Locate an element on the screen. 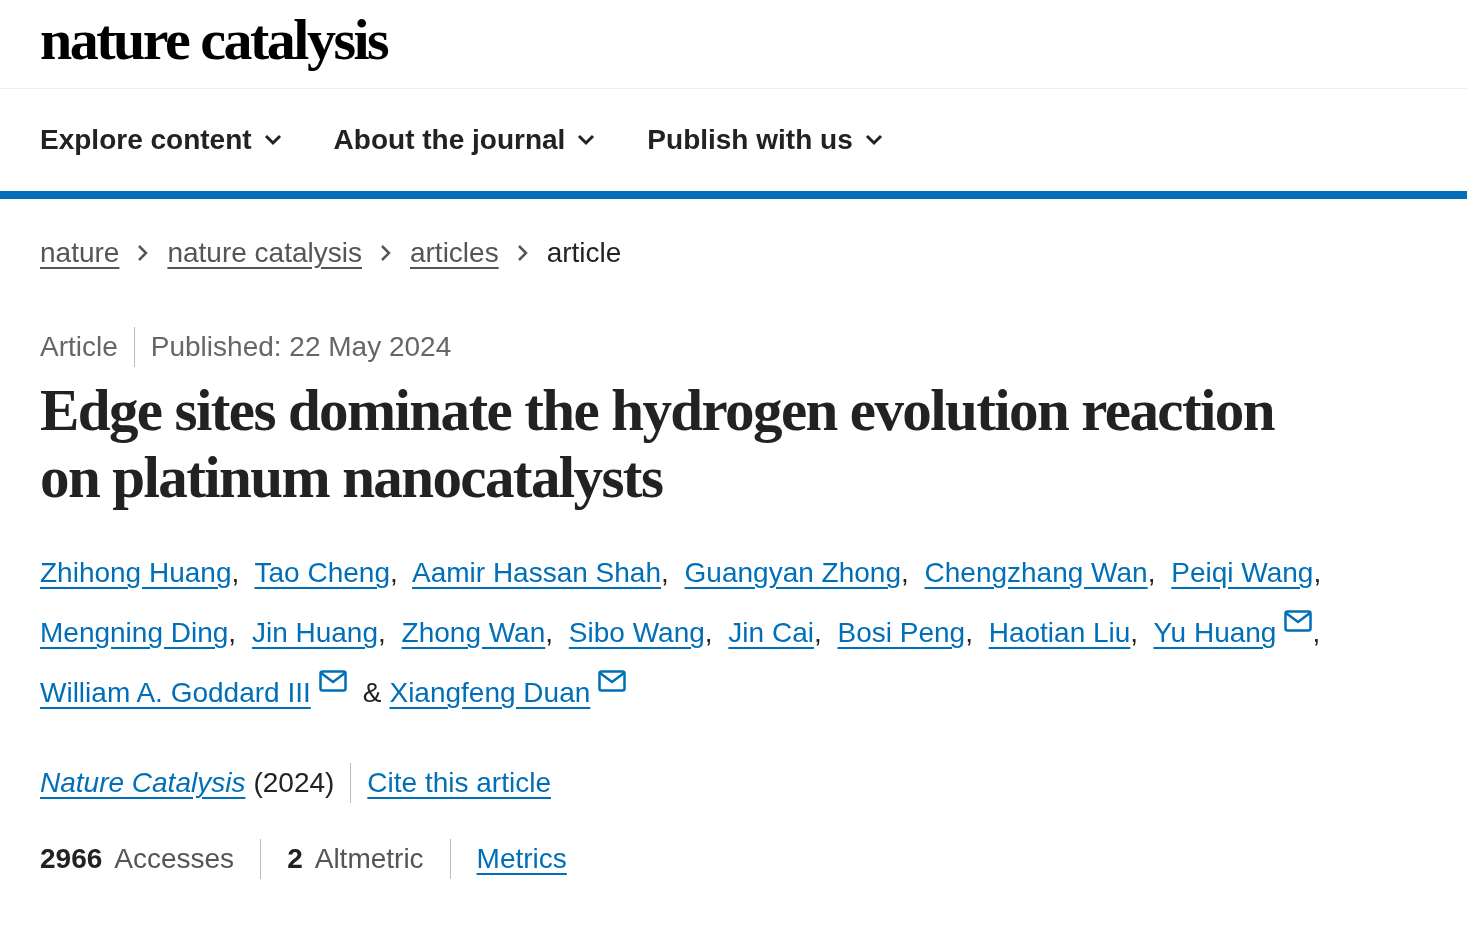 This screenshot has width=1467, height=943. author-link: Jin Huang is located at coordinates (314, 632).